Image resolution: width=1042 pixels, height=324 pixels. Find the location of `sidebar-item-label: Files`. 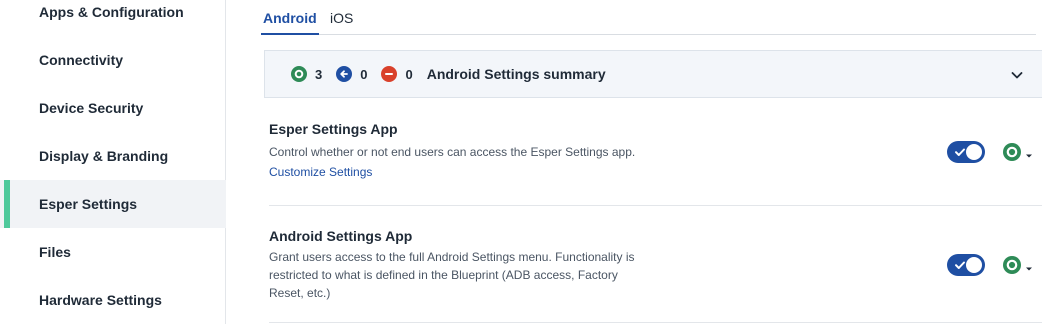

sidebar-item-label: Files is located at coordinates (55, 252).